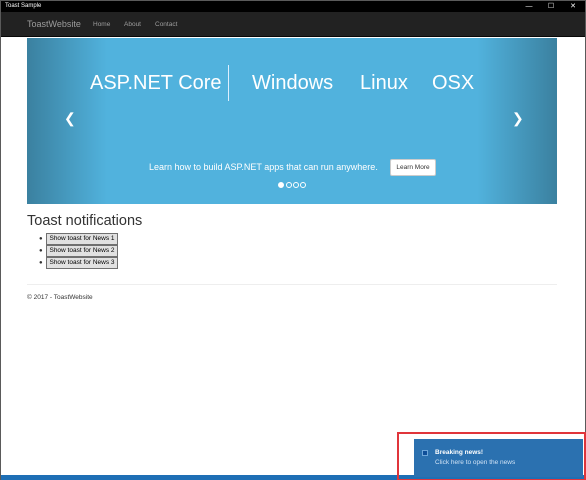 This screenshot has width=586, height=480. What do you see at coordinates (384, 83) in the screenshot?
I see `hero-linux: Linux` at bounding box center [384, 83].